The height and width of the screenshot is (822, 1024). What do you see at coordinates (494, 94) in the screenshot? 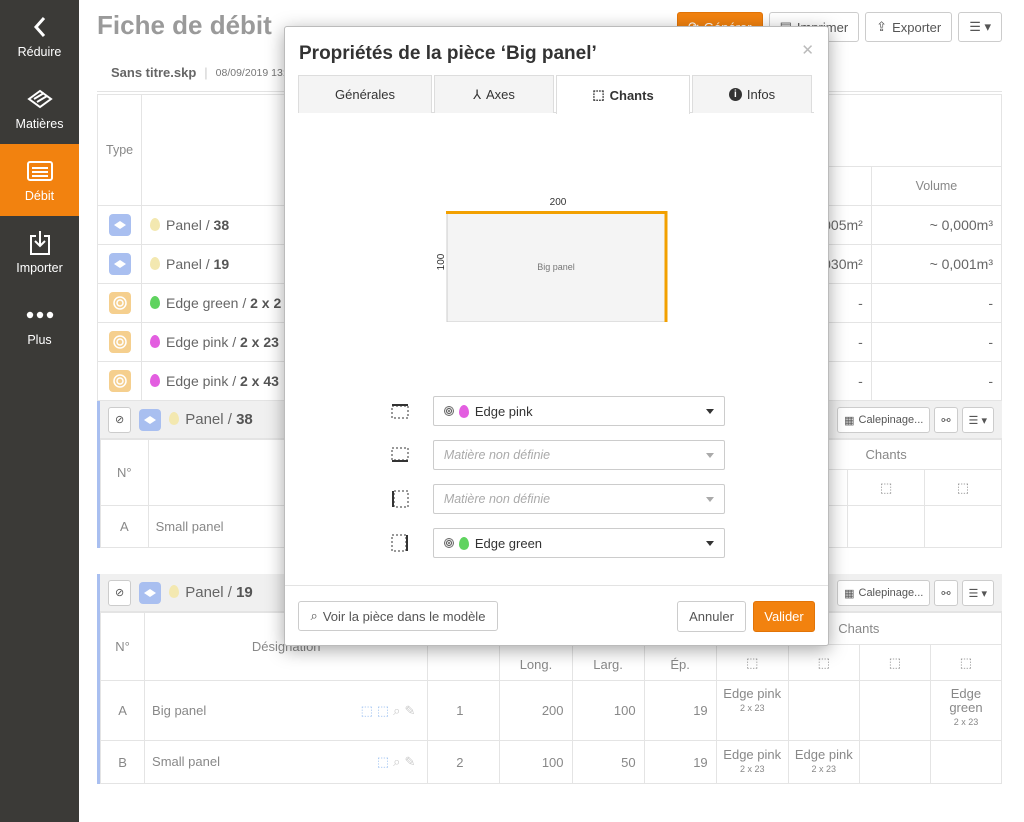
I see `tab-axes: ⅄ Axes` at bounding box center [494, 94].